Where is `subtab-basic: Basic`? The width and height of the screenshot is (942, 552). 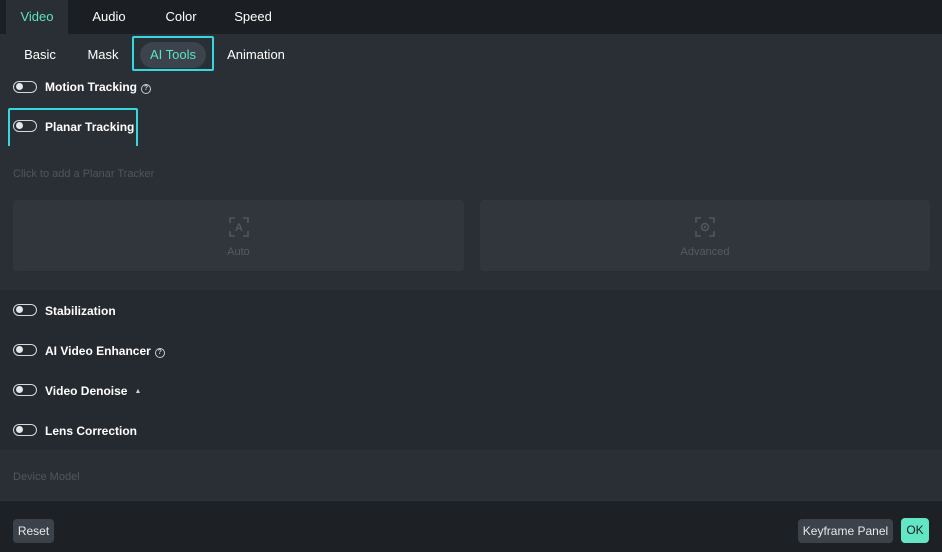
subtab-basic: Basic is located at coordinates (40, 55).